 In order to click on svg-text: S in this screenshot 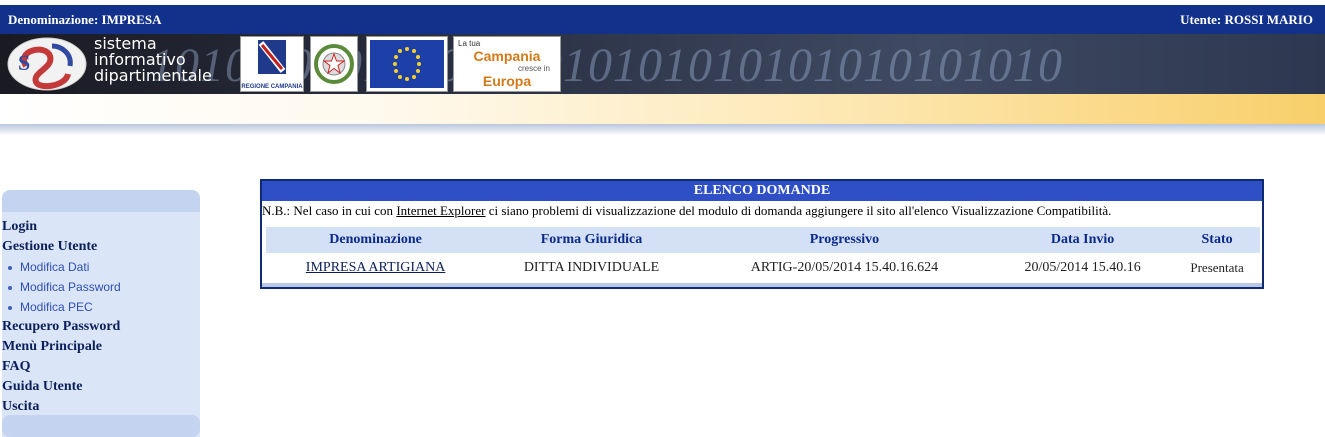, I will do `click(24, 62)`.